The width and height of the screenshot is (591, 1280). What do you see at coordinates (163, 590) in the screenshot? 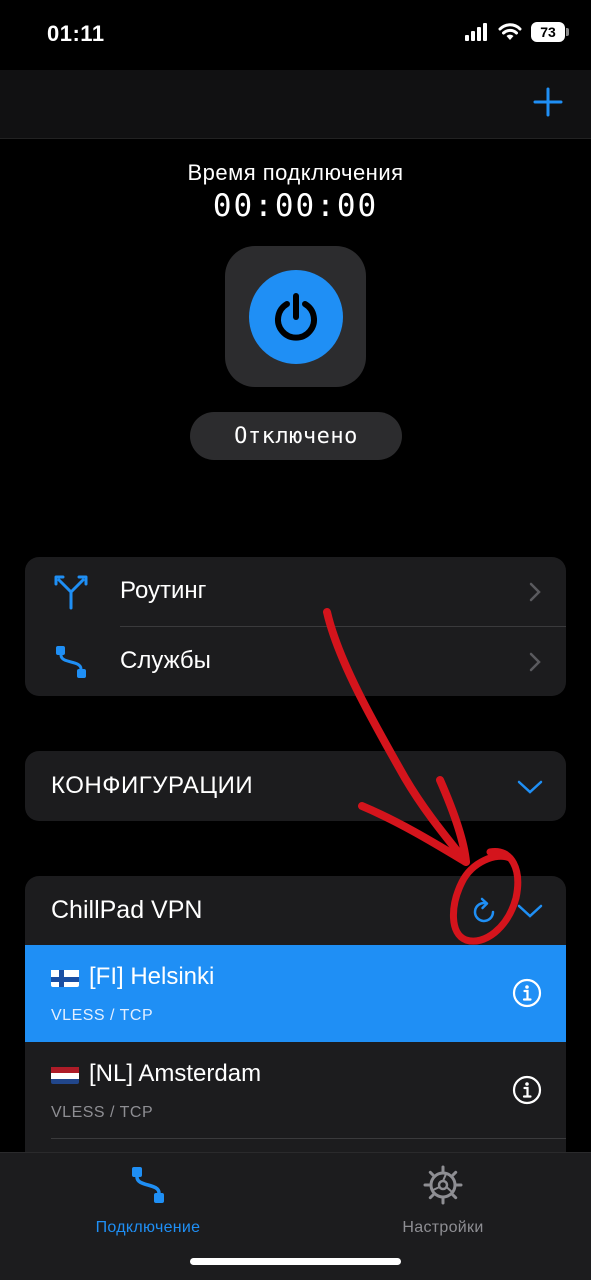
I see `menu-item-label: Роутинг` at bounding box center [163, 590].